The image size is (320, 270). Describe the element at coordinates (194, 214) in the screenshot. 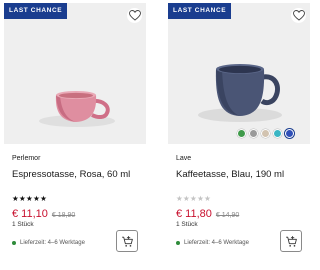

I see `current-price: € 11,80` at that location.